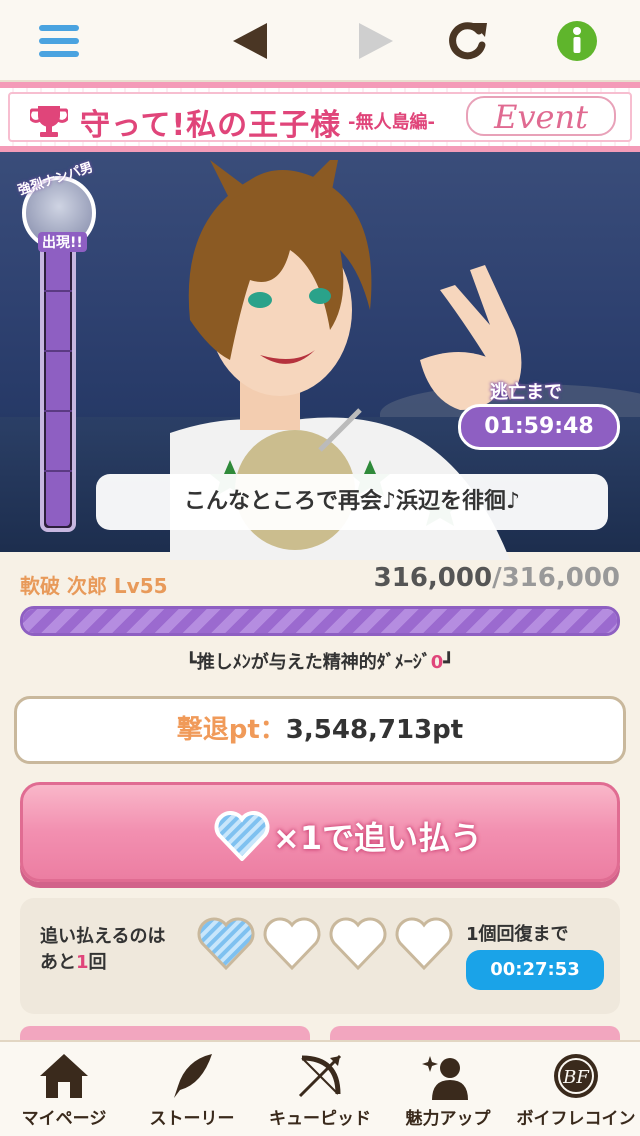 The width and height of the screenshot is (640, 1136). I want to click on remaining-count: あと1回, so click(73, 961).